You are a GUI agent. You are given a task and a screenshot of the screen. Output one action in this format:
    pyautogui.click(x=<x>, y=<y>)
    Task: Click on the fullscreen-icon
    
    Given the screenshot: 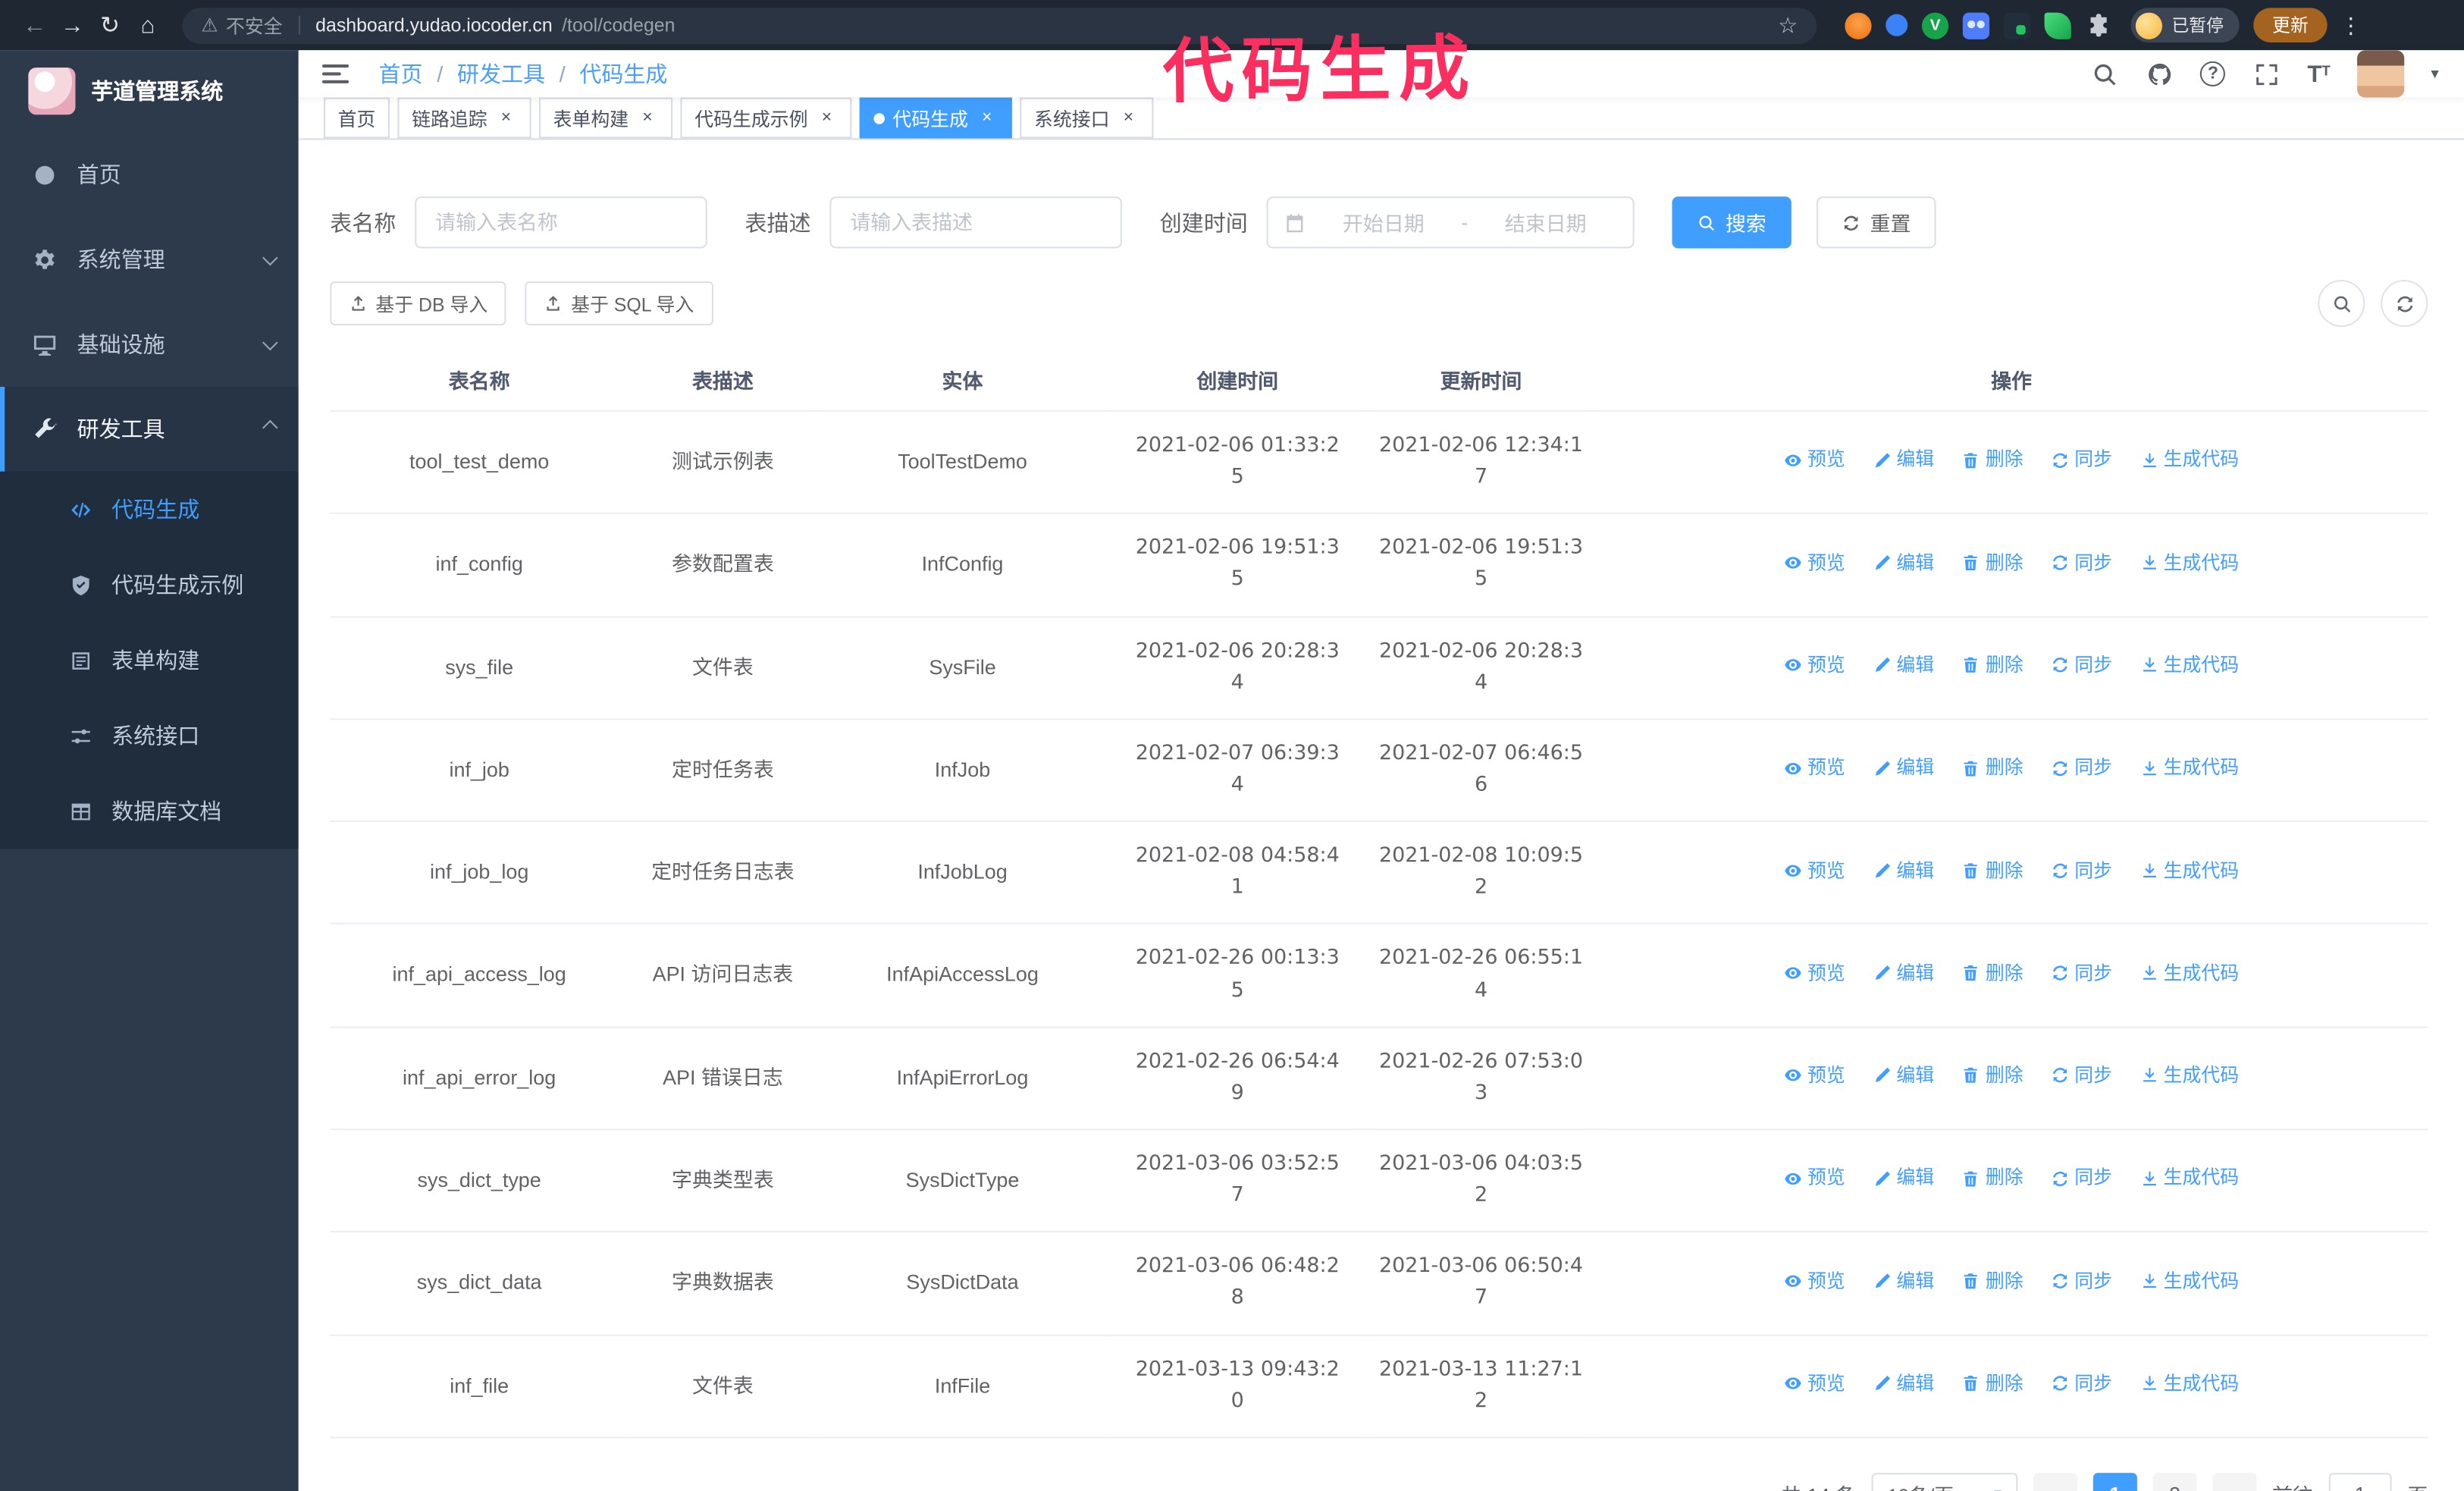 What is the action you would take?
    pyautogui.click(x=2267, y=74)
    